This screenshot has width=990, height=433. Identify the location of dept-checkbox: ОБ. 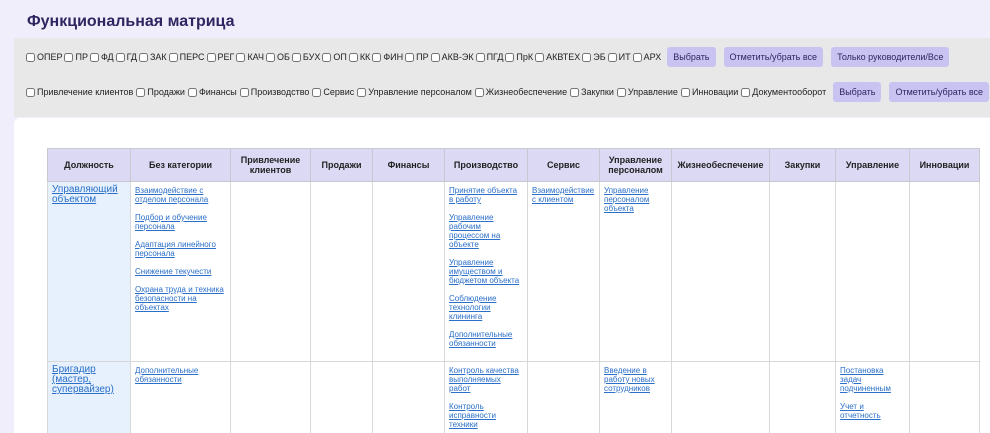
(277, 57).